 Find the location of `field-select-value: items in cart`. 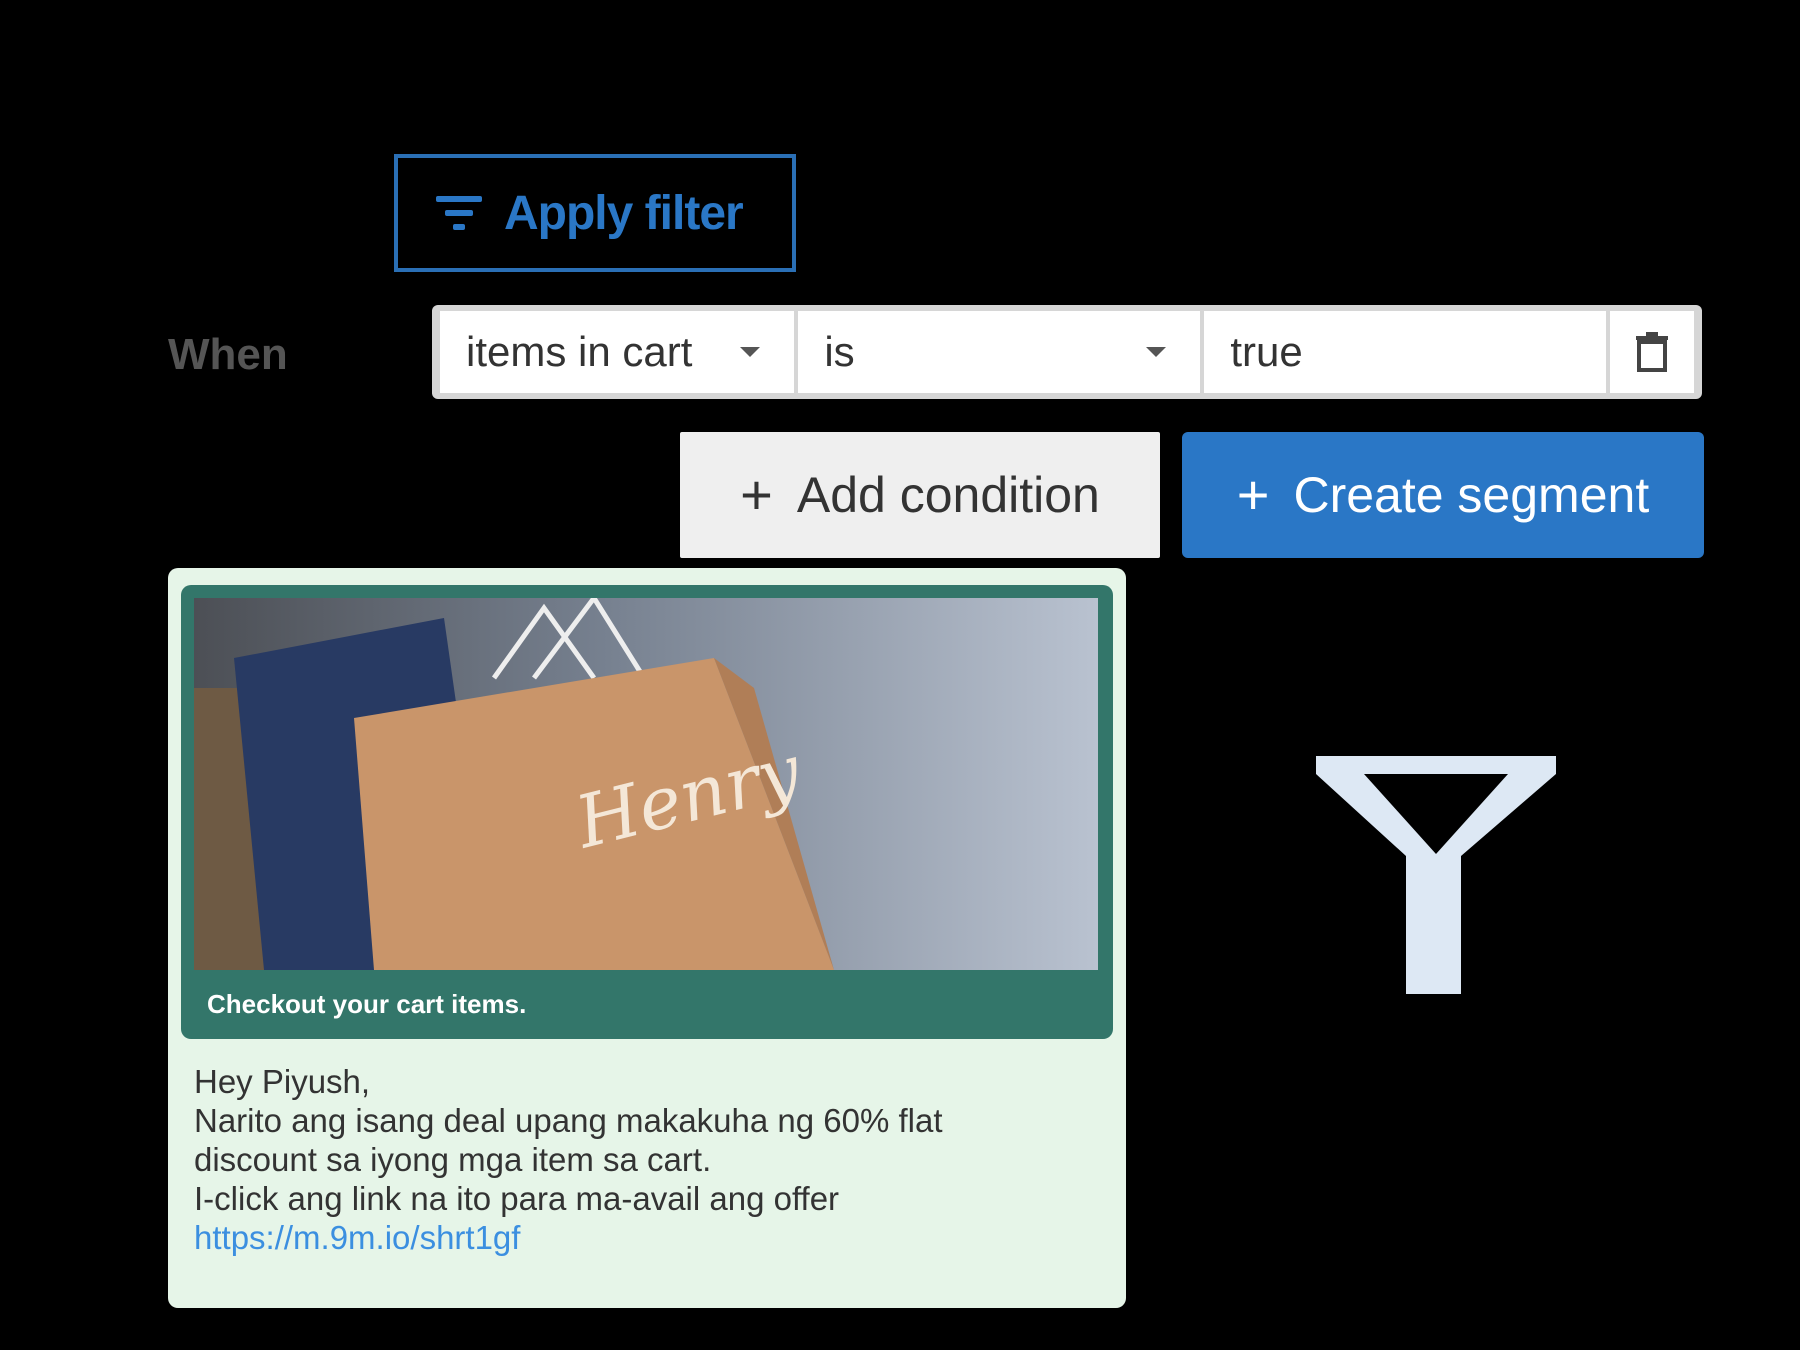

field-select-value: items in cart is located at coordinates (579, 351).